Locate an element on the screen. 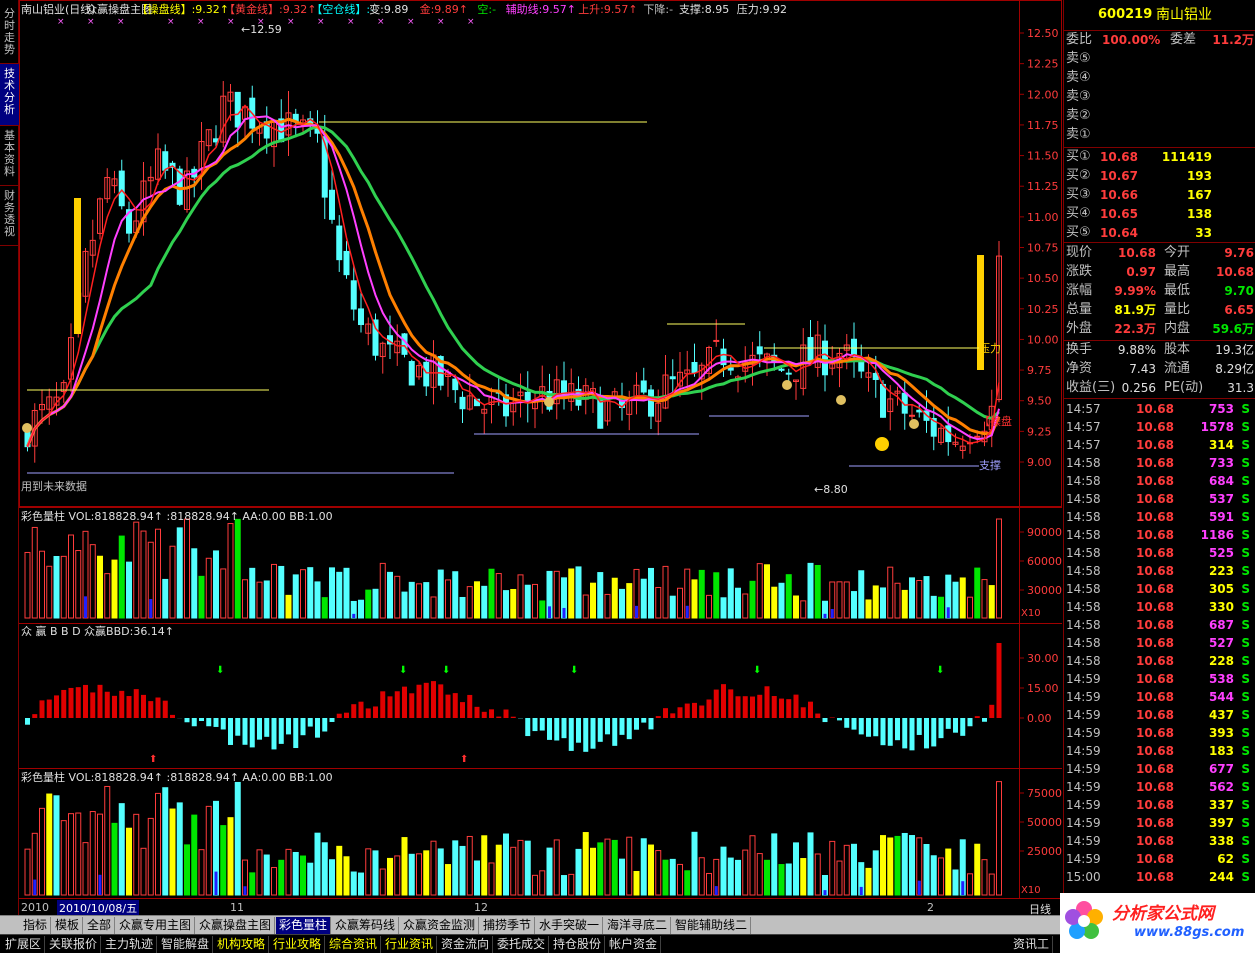 The image size is (1255, 953). indicator-tab: 彩色量柱 is located at coordinates (304, 925).